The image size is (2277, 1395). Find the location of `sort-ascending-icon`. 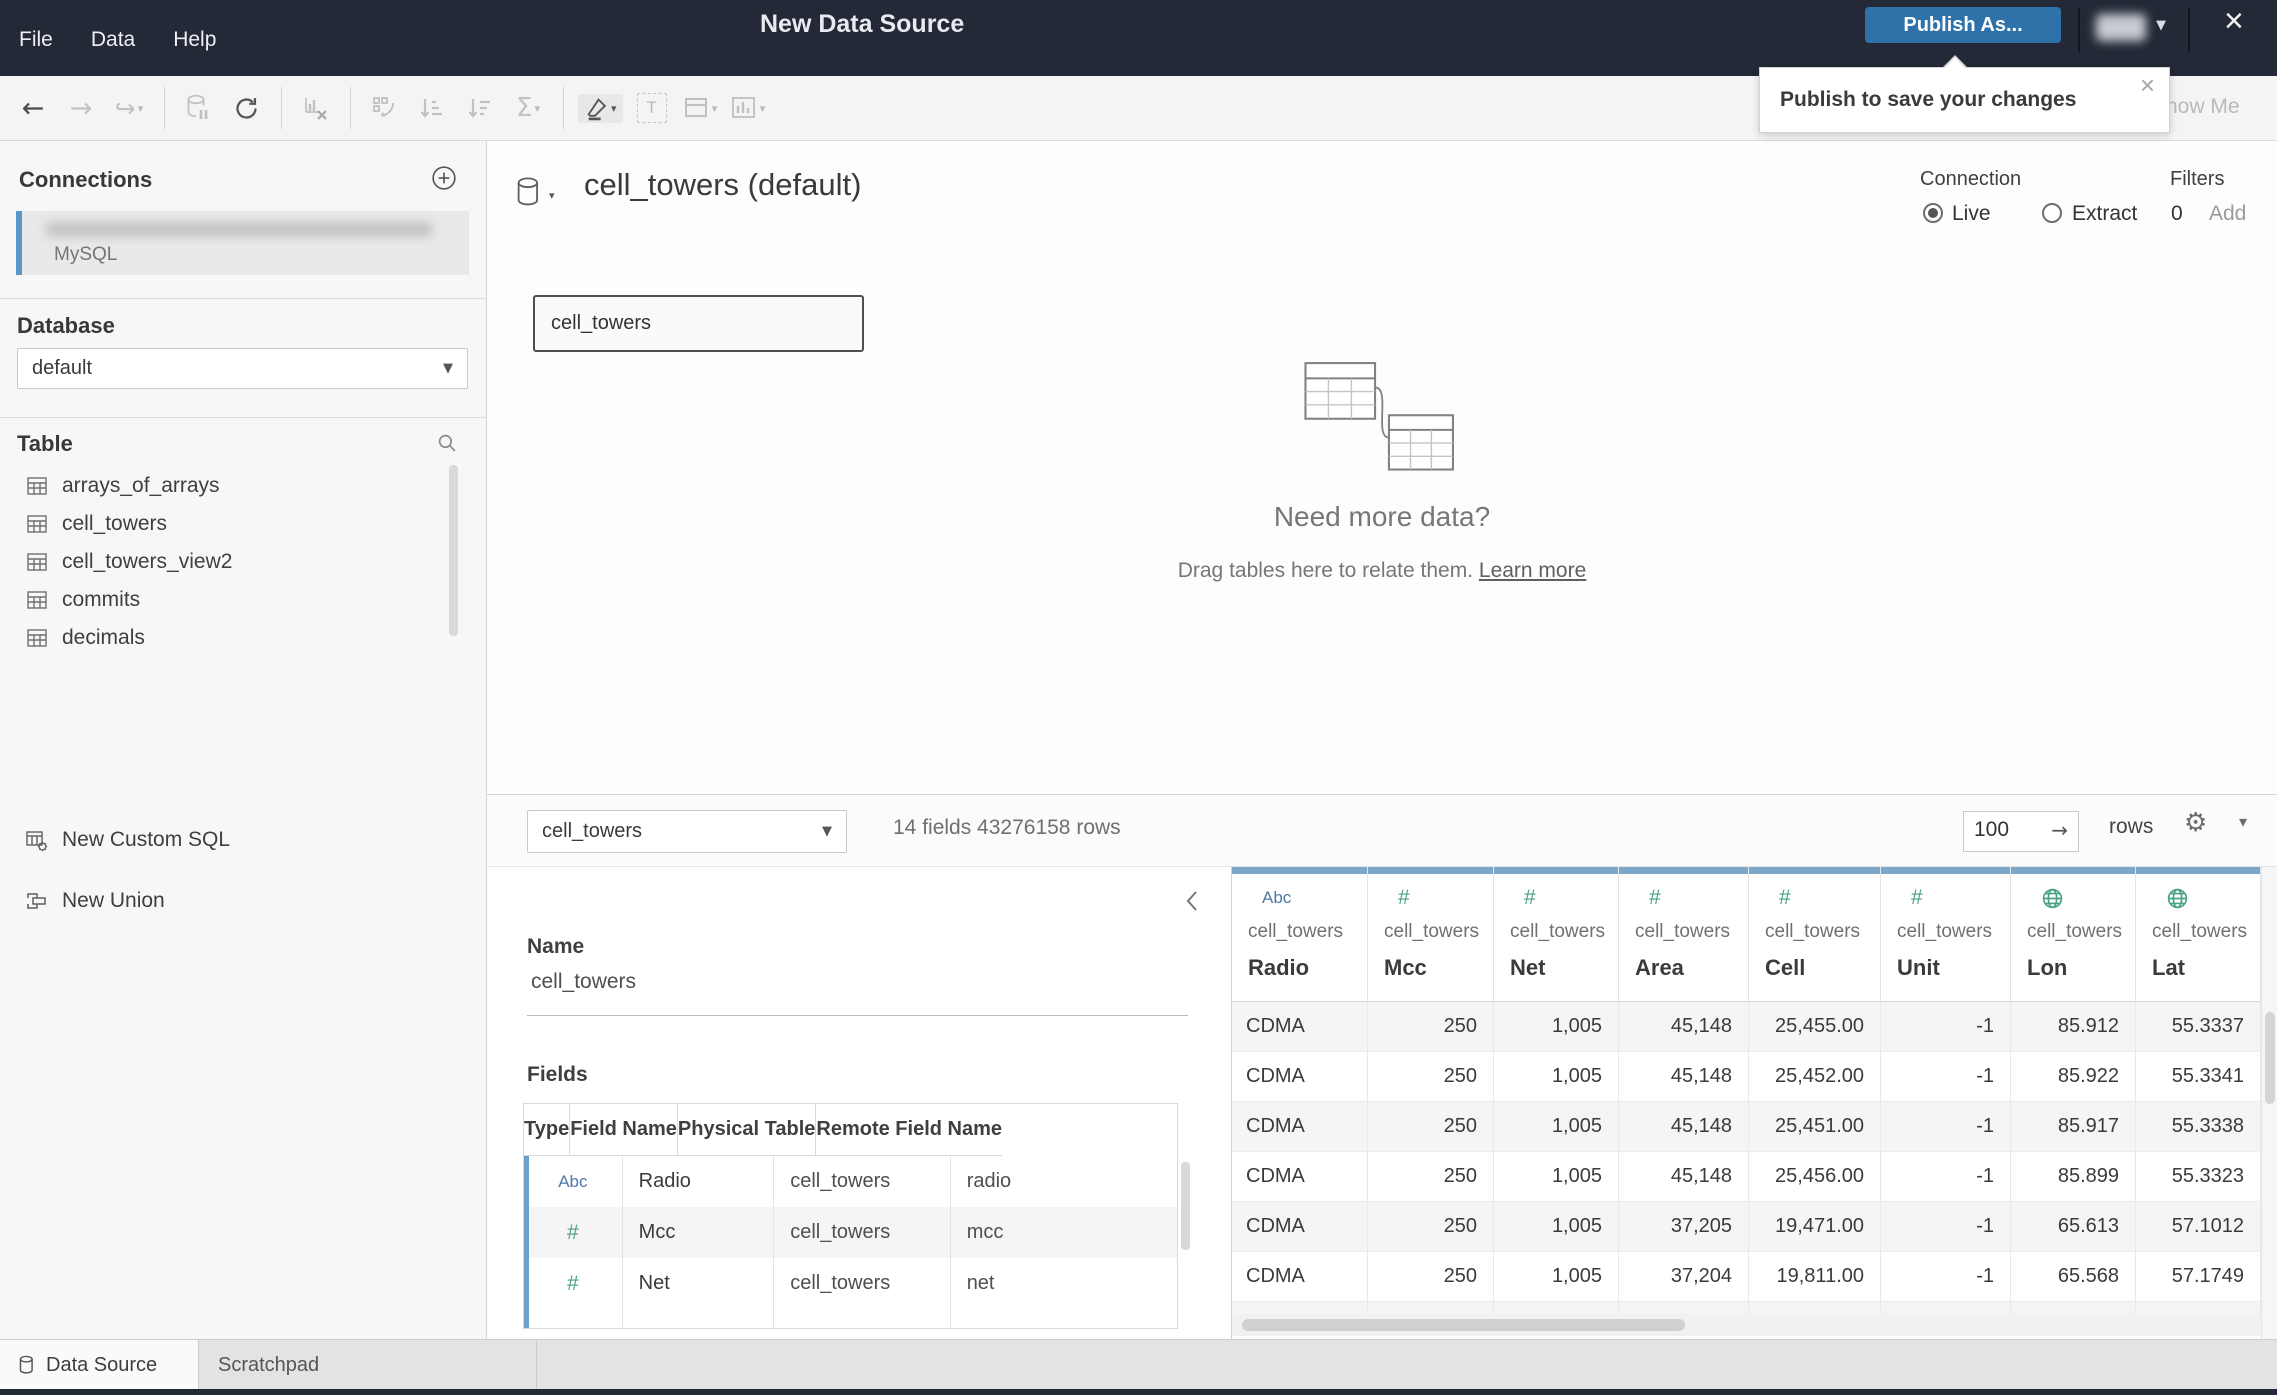

sort-ascending-icon is located at coordinates (432, 108).